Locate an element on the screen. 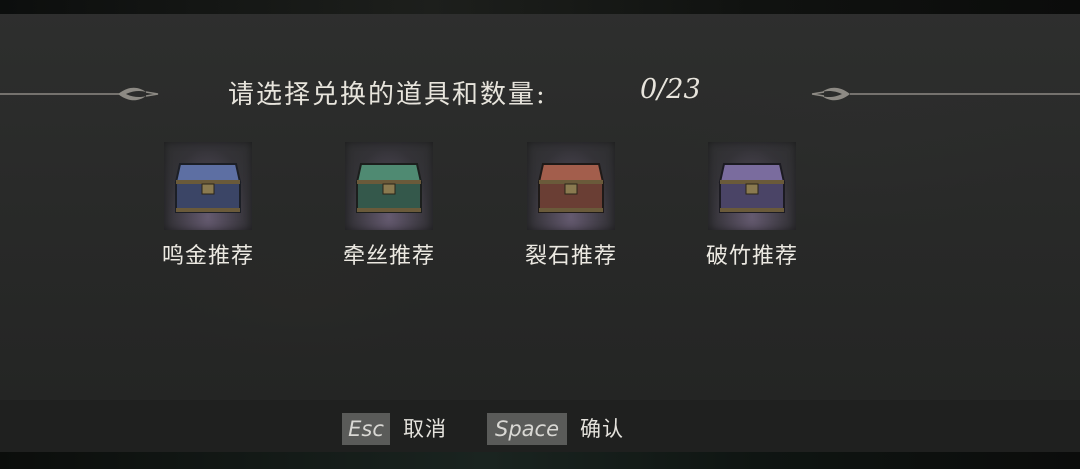 This screenshot has height=469, width=1080. red-chest-icon is located at coordinates (571, 188).